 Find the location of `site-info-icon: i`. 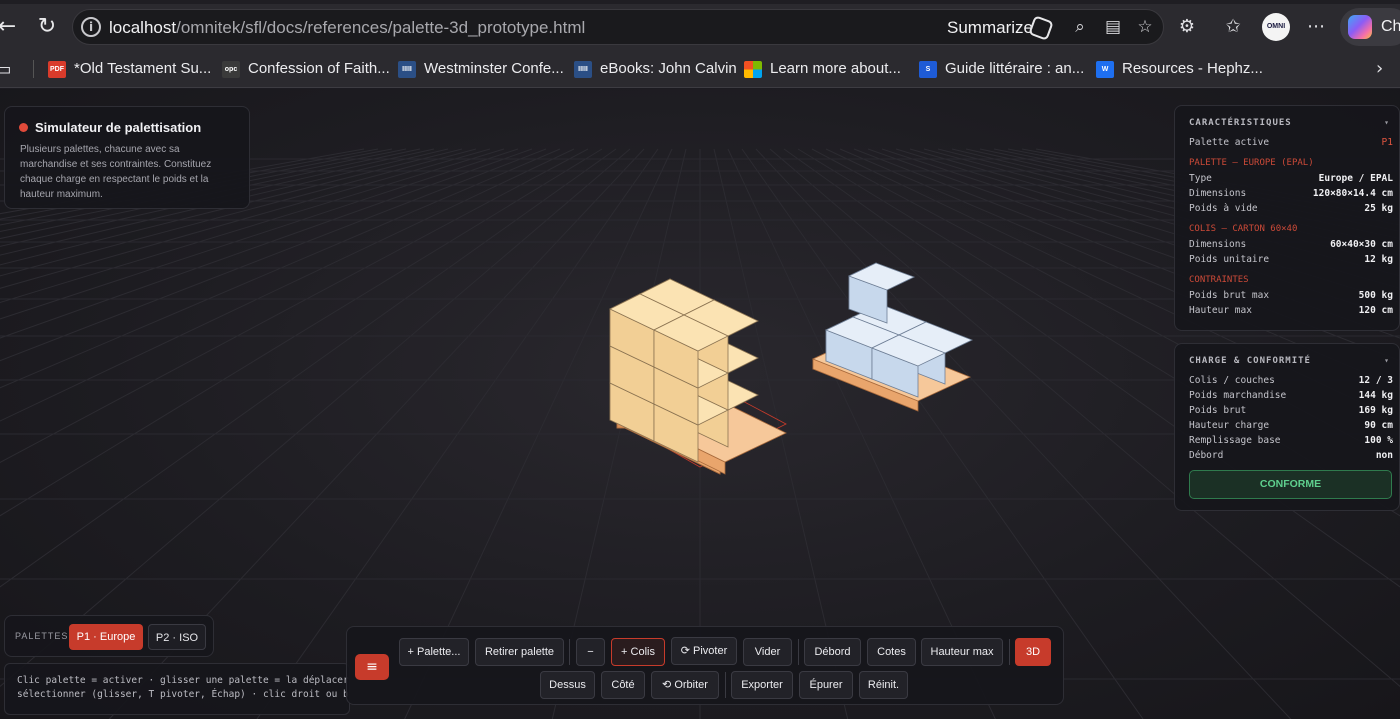

site-info-icon: i is located at coordinates (91, 27).